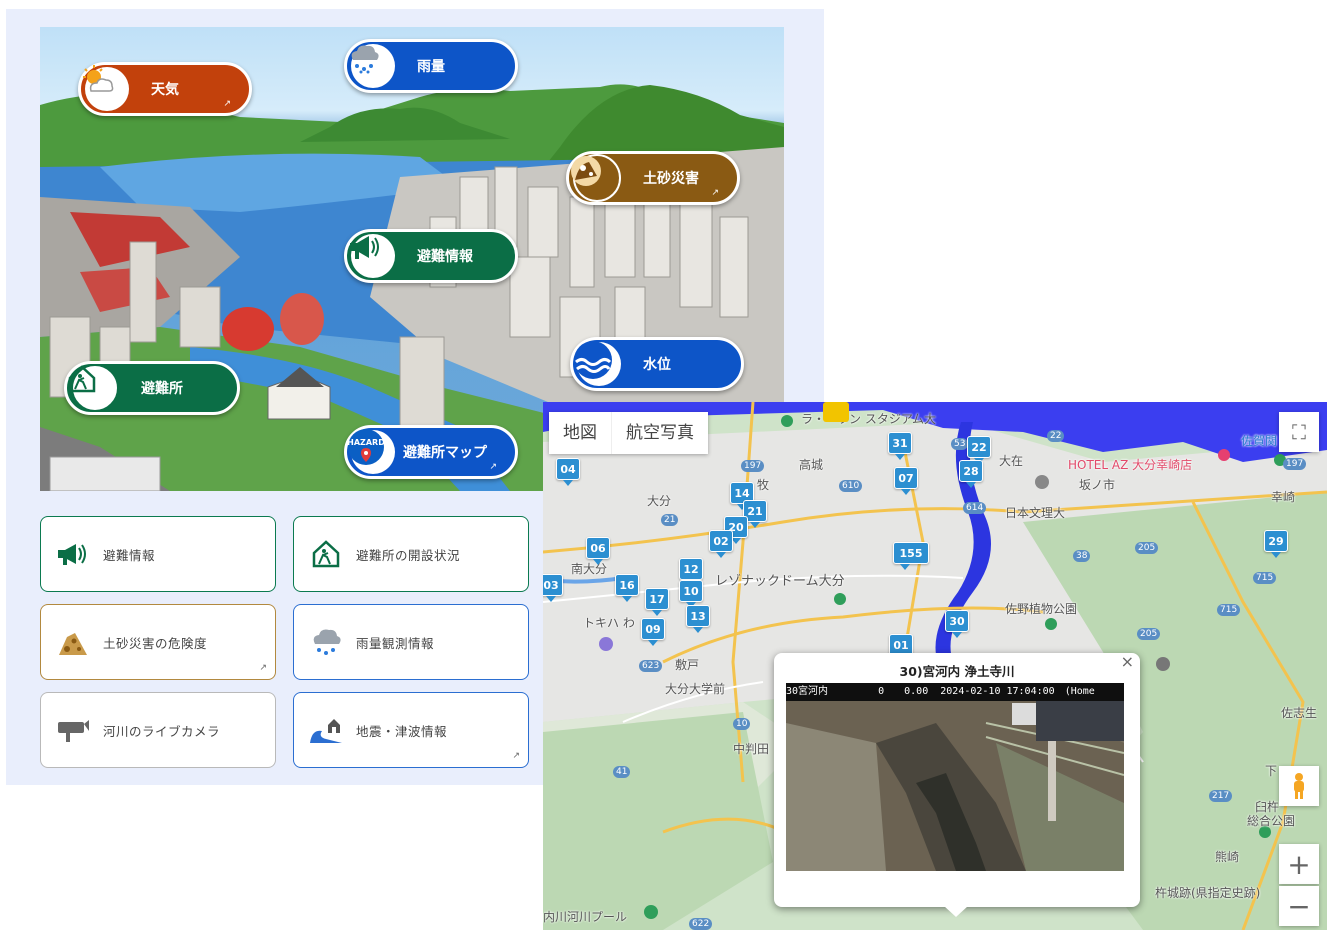 This screenshot has height=932, width=1332. What do you see at coordinates (906, 481) in the screenshot?
I see `camera-marker: 07` at bounding box center [906, 481].